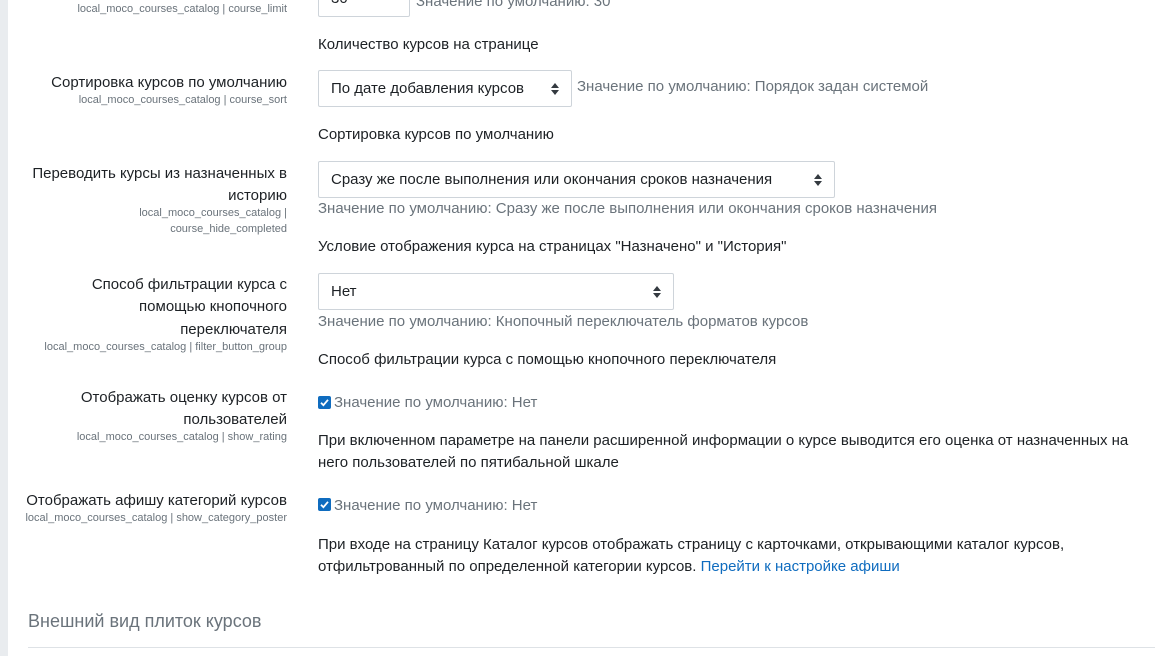 The width and height of the screenshot is (1175, 656). What do you see at coordinates (436, 134) in the screenshot?
I see `course-sort-description: Сортировка курсов по умолчанию` at bounding box center [436, 134].